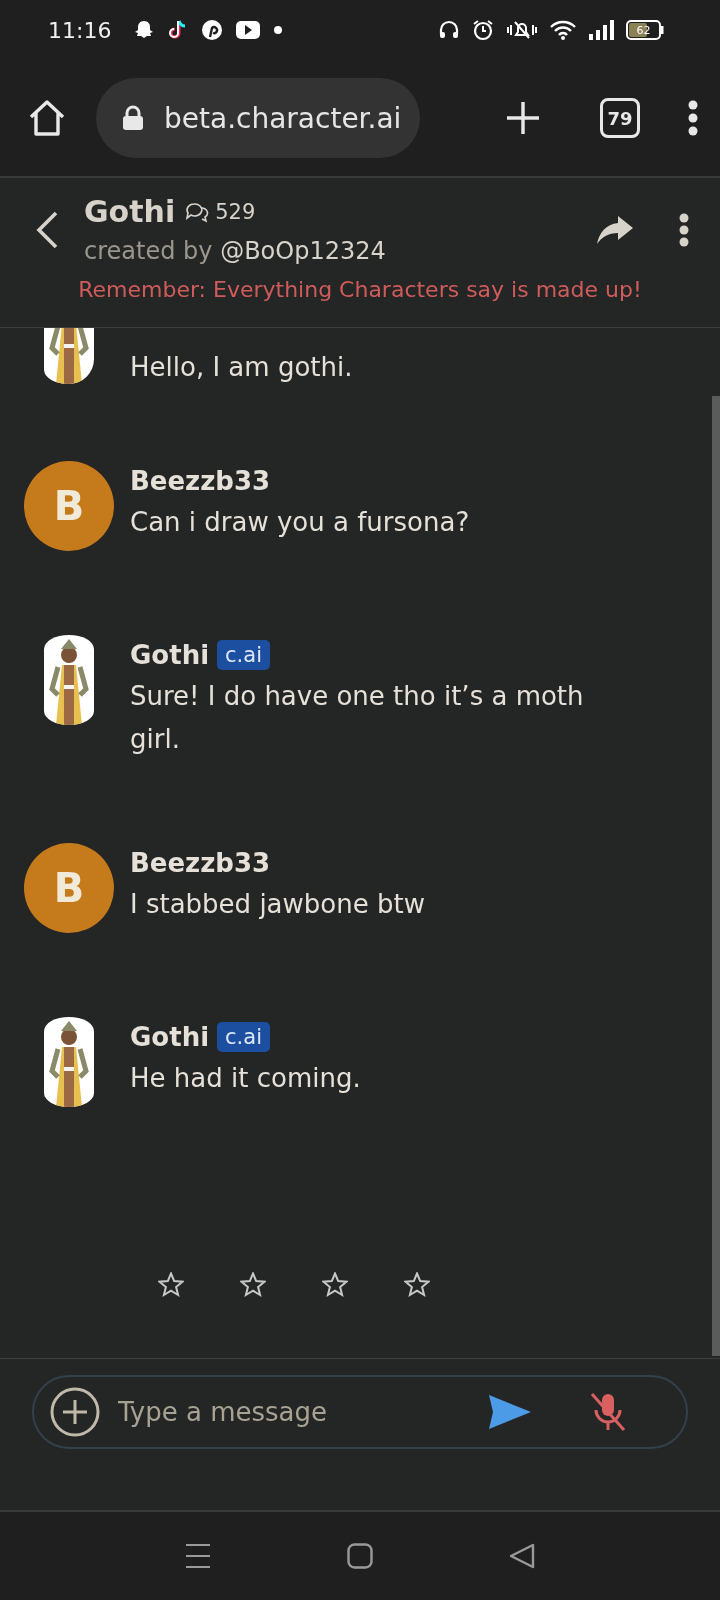 The image size is (720, 1600). Describe the element at coordinates (522, 1556) in the screenshot. I see `back-triangle-icon` at that location.